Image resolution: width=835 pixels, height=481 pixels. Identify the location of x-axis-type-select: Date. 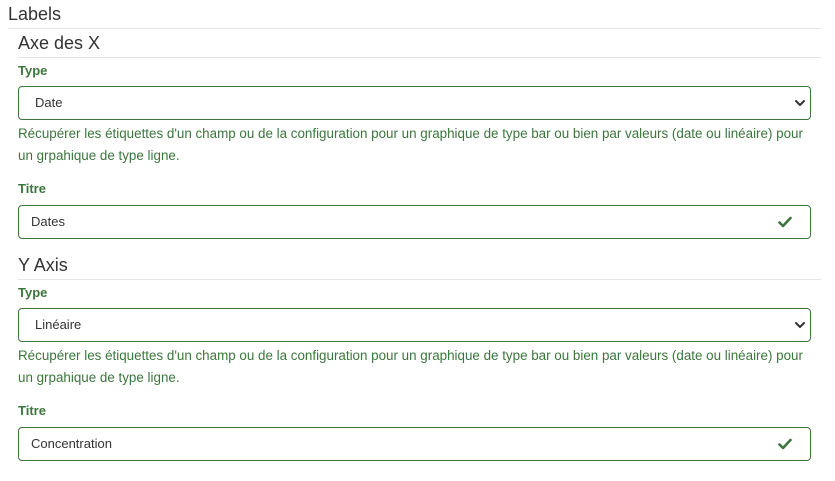
(414, 103).